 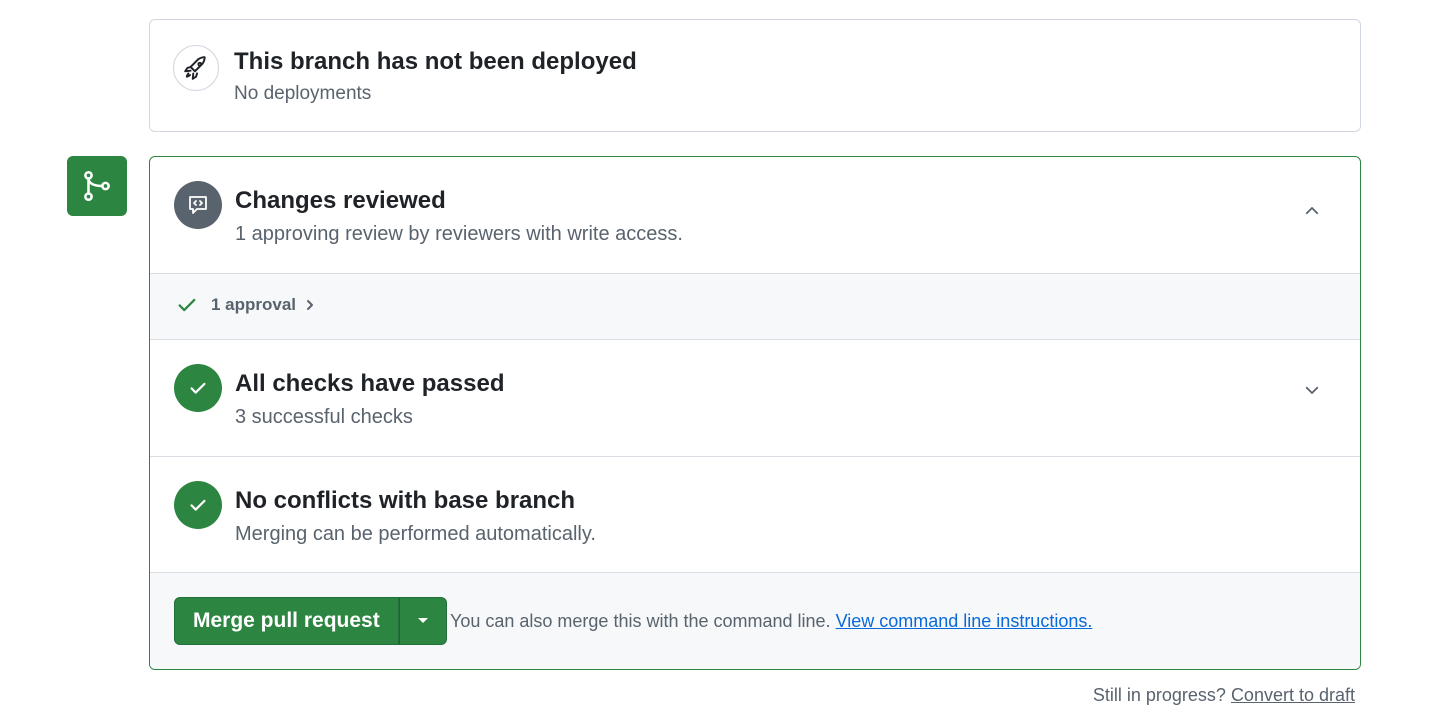 What do you see at coordinates (1159, 695) in the screenshot?
I see `draft-text: Still in progress?` at bounding box center [1159, 695].